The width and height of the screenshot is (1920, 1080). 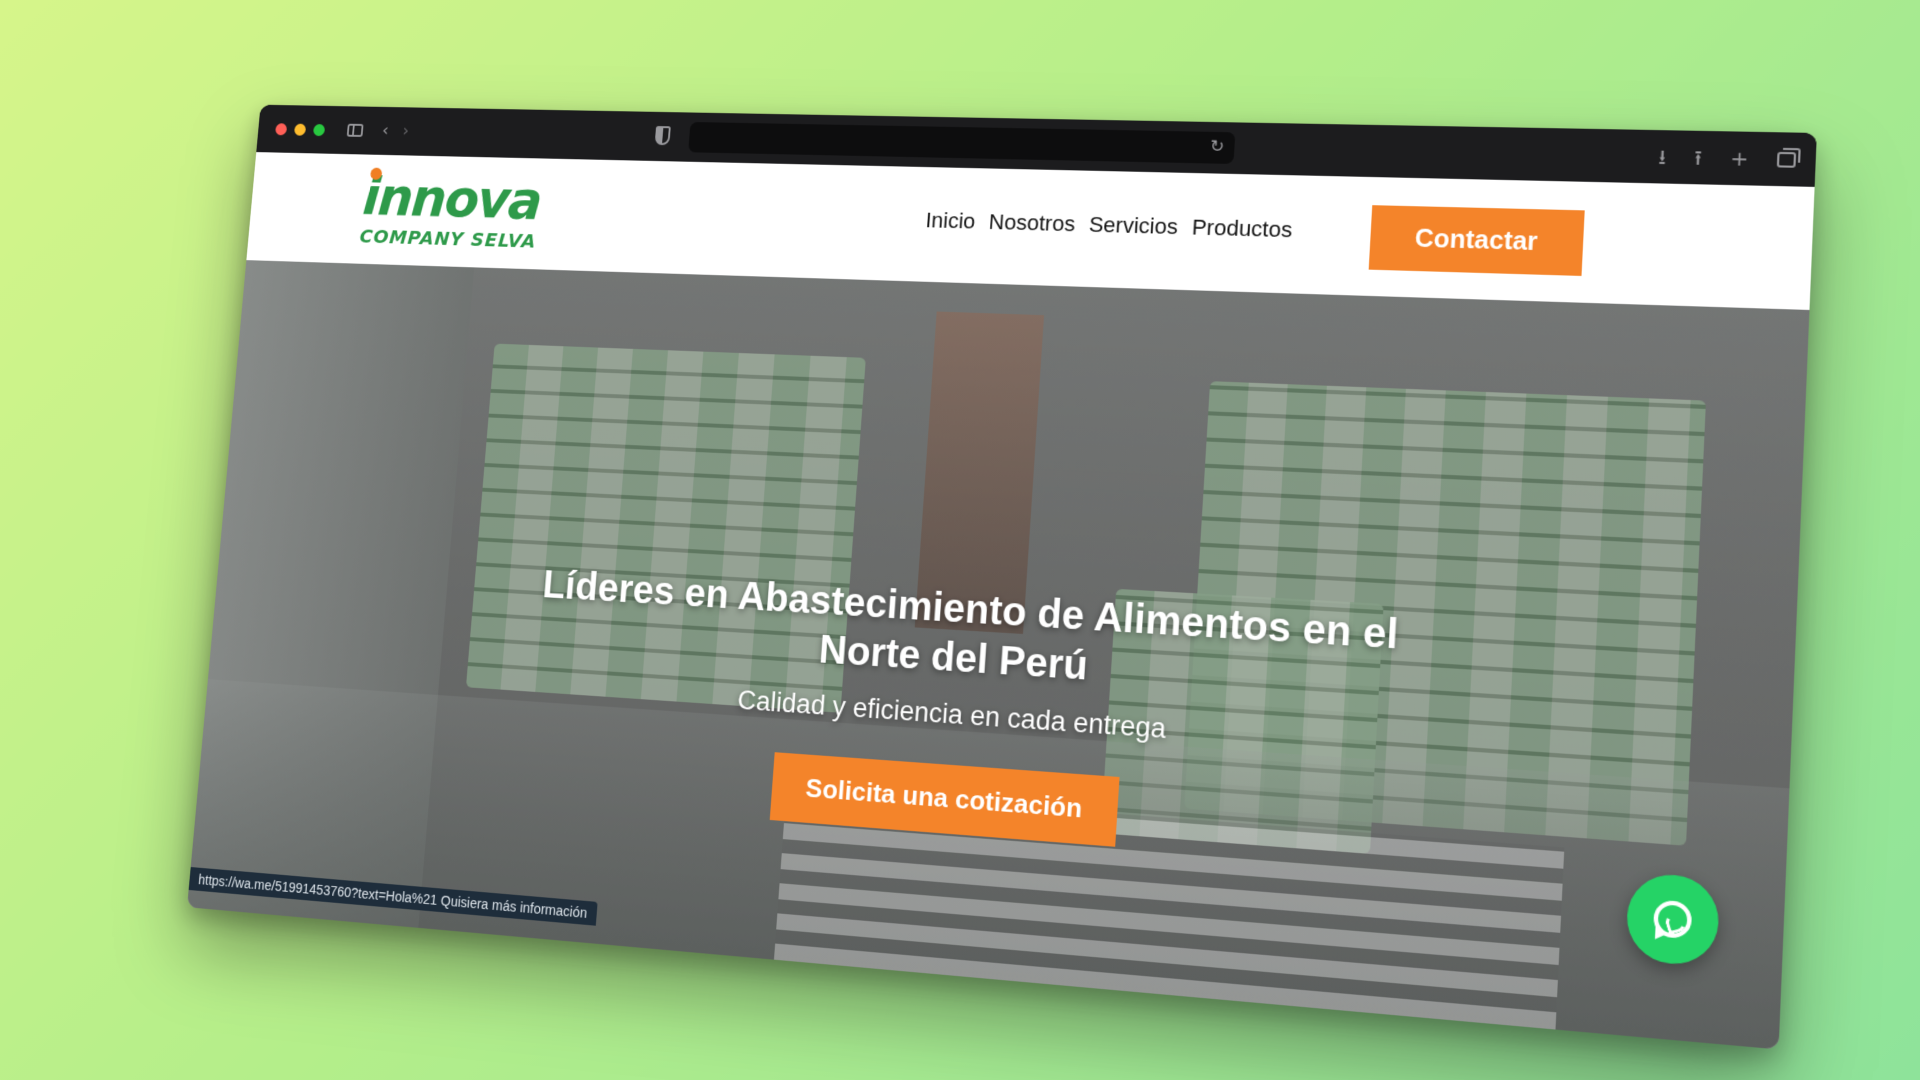 I want to click on window-controls, so click(x=300, y=129).